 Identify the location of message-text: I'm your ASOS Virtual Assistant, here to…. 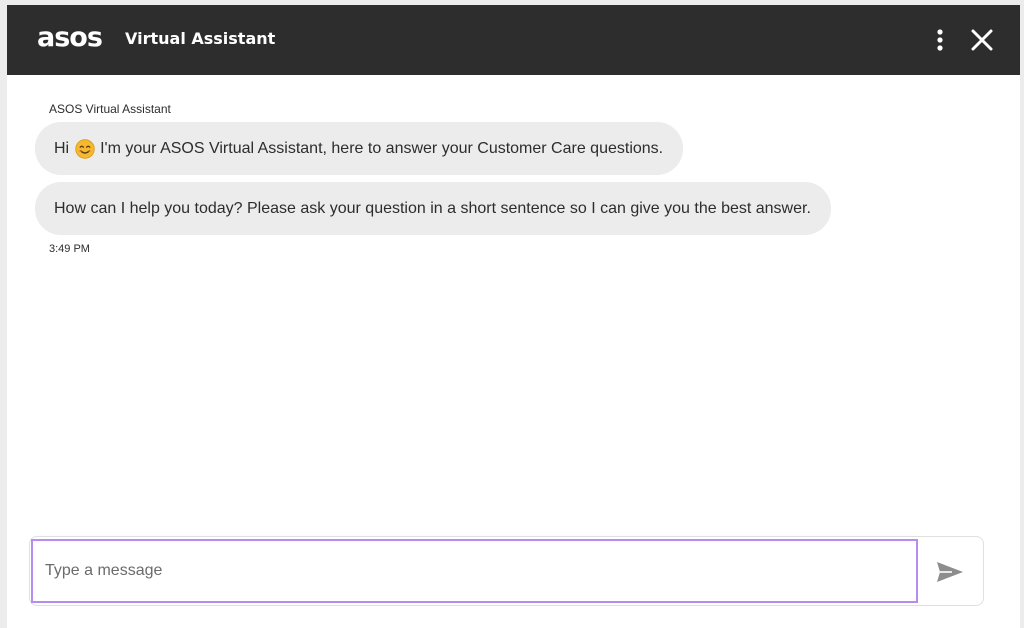
(382, 148).